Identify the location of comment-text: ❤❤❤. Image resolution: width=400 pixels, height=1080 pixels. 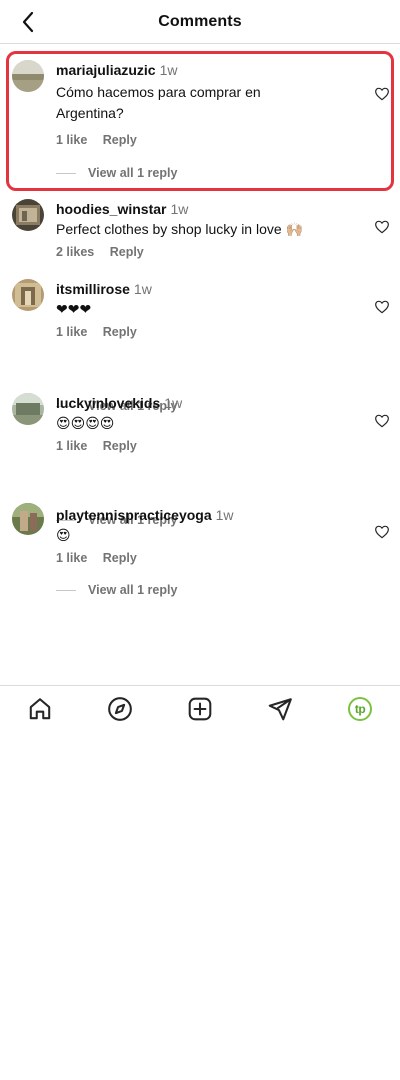
(74, 309).